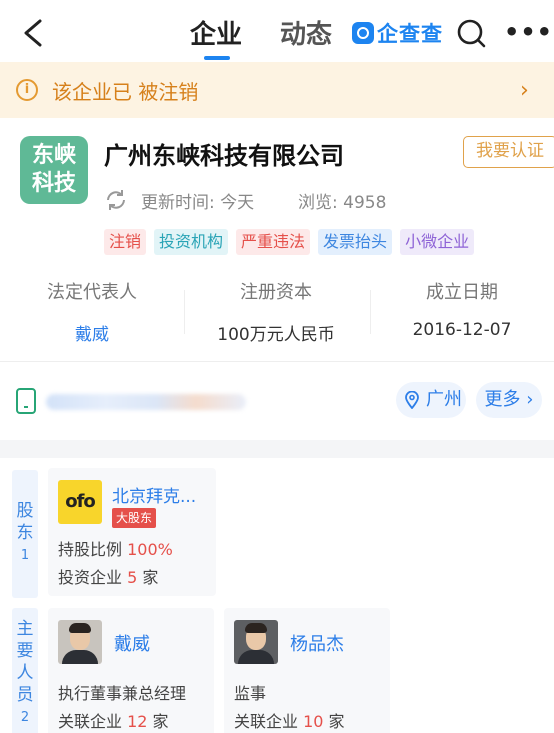 Image resolution: width=554 pixels, height=733 pixels. Describe the element at coordinates (25, 629) in the screenshot. I see `side-char: 主` at that location.